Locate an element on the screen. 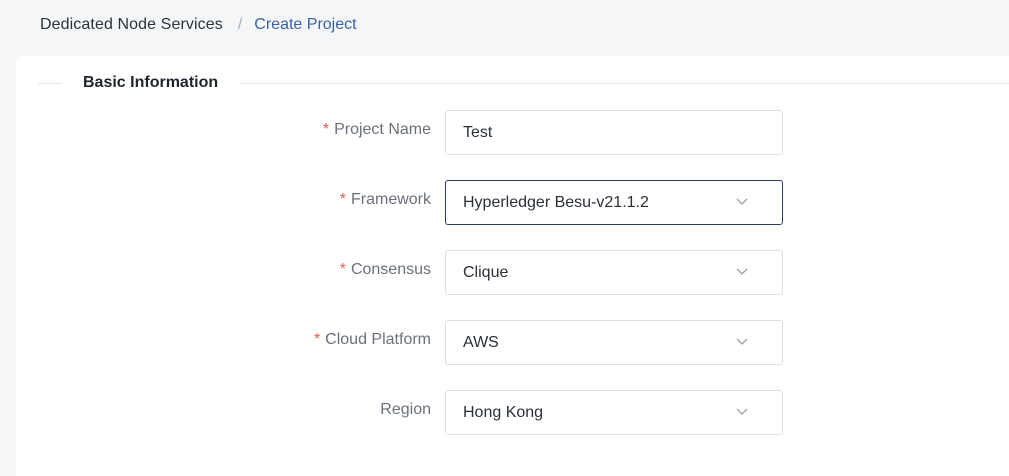 The image size is (1009, 476). framework-select: Hyperledger Besu-v21.1.2 is located at coordinates (614, 202).